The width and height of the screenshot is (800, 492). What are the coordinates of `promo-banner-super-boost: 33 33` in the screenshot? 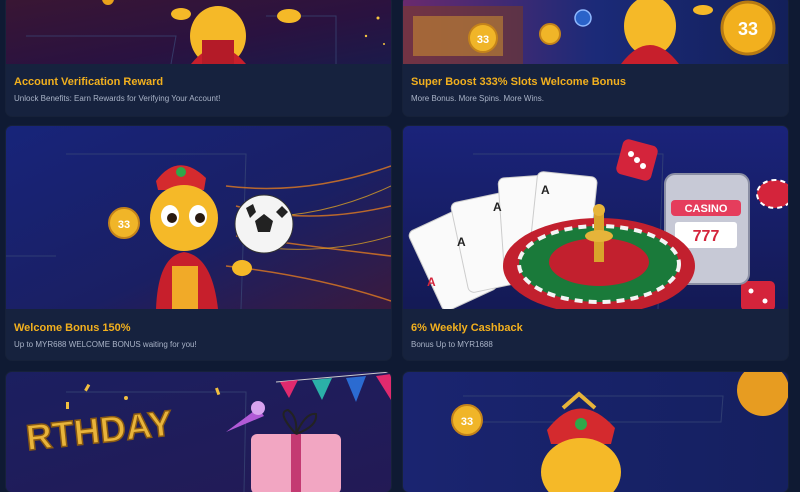 It's located at (595, 32).